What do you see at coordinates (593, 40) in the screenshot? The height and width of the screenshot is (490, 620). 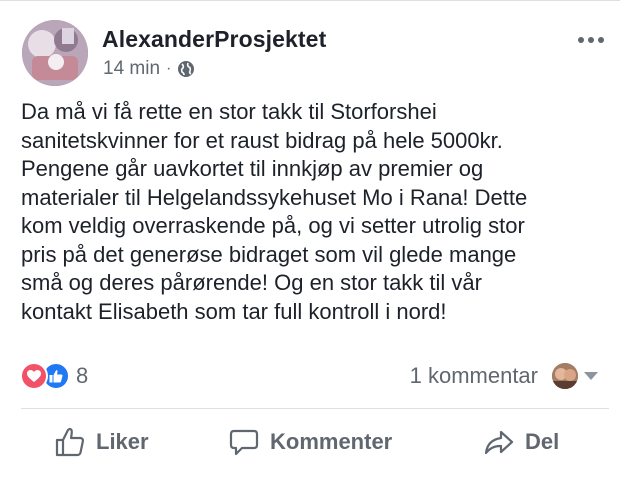 I see `more-options-icon` at bounding box center [593, 40].